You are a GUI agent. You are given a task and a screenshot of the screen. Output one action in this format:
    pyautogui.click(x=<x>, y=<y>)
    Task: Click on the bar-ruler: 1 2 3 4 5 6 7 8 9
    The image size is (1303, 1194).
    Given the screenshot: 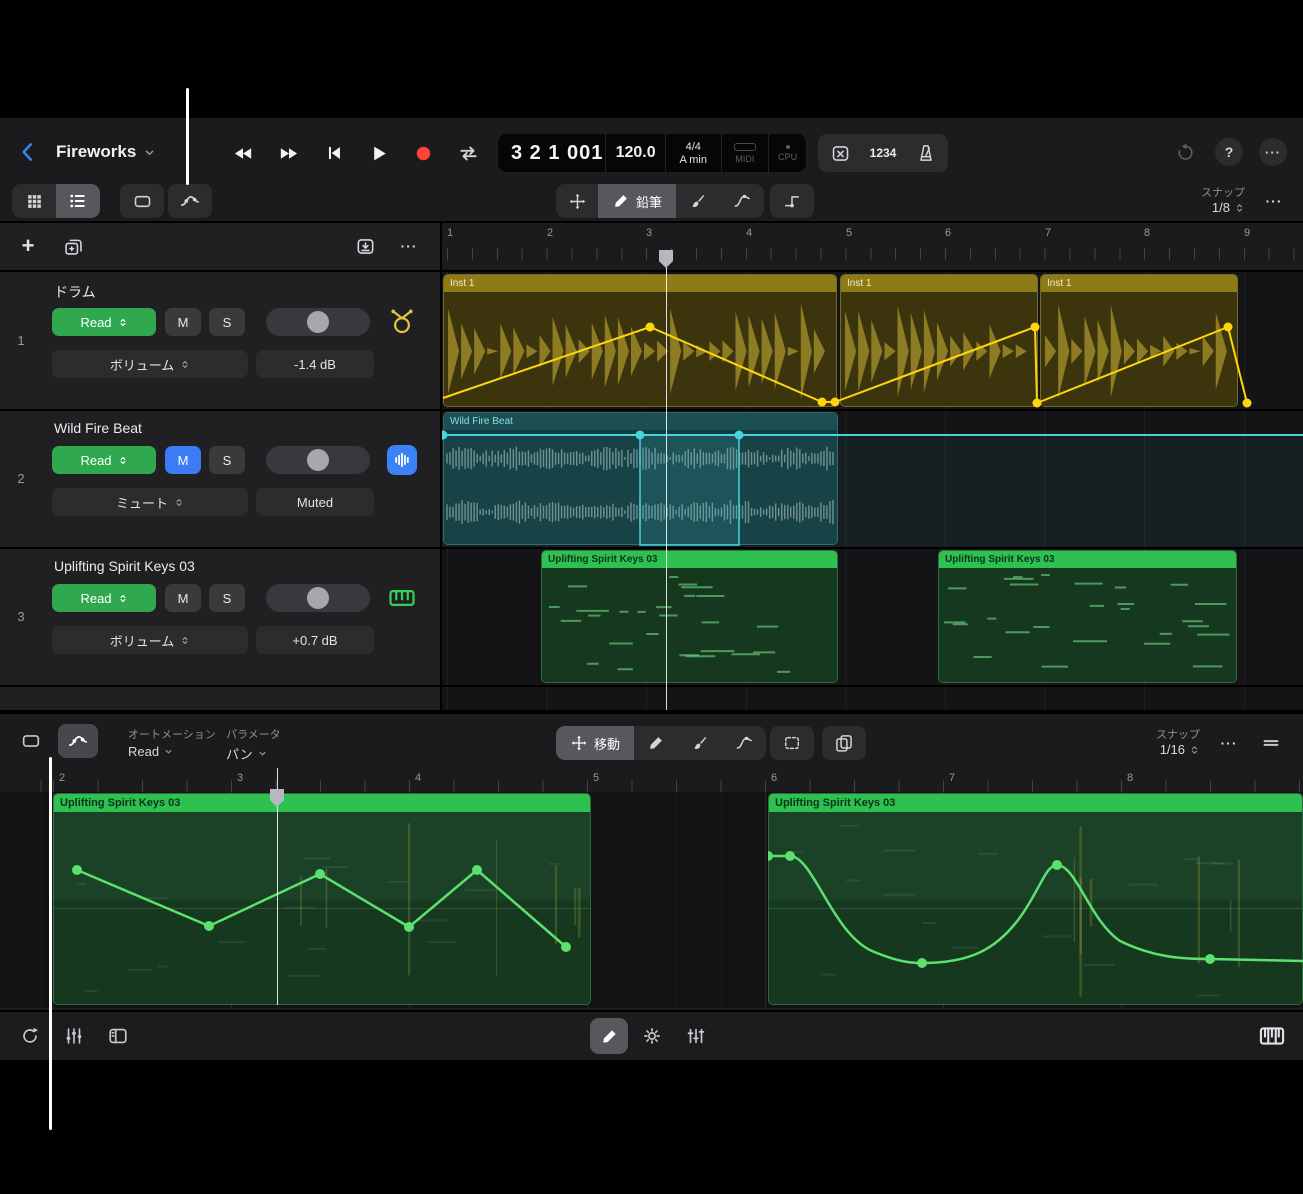 What is the action you would take?
    pyautogui.click(x=872, y=246)
    